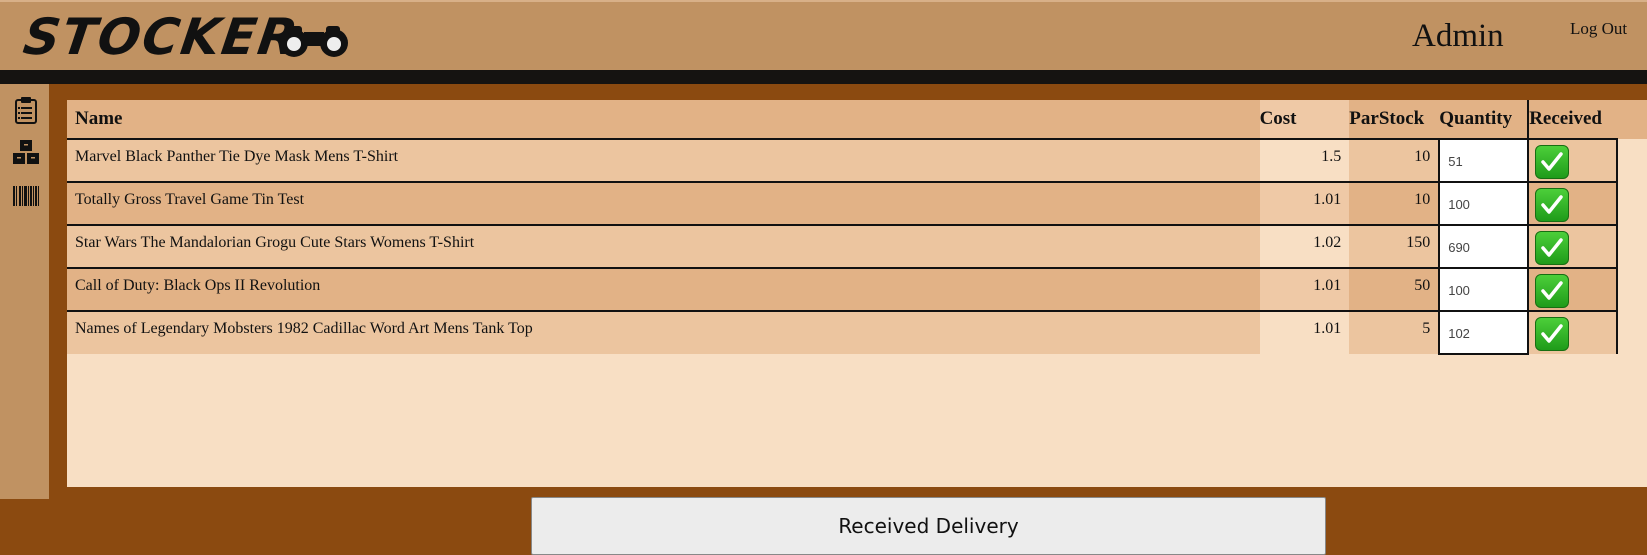 The height and width of the screenshot is (555, 1647). I want to click on clipboard-icon, so click(26, 110).